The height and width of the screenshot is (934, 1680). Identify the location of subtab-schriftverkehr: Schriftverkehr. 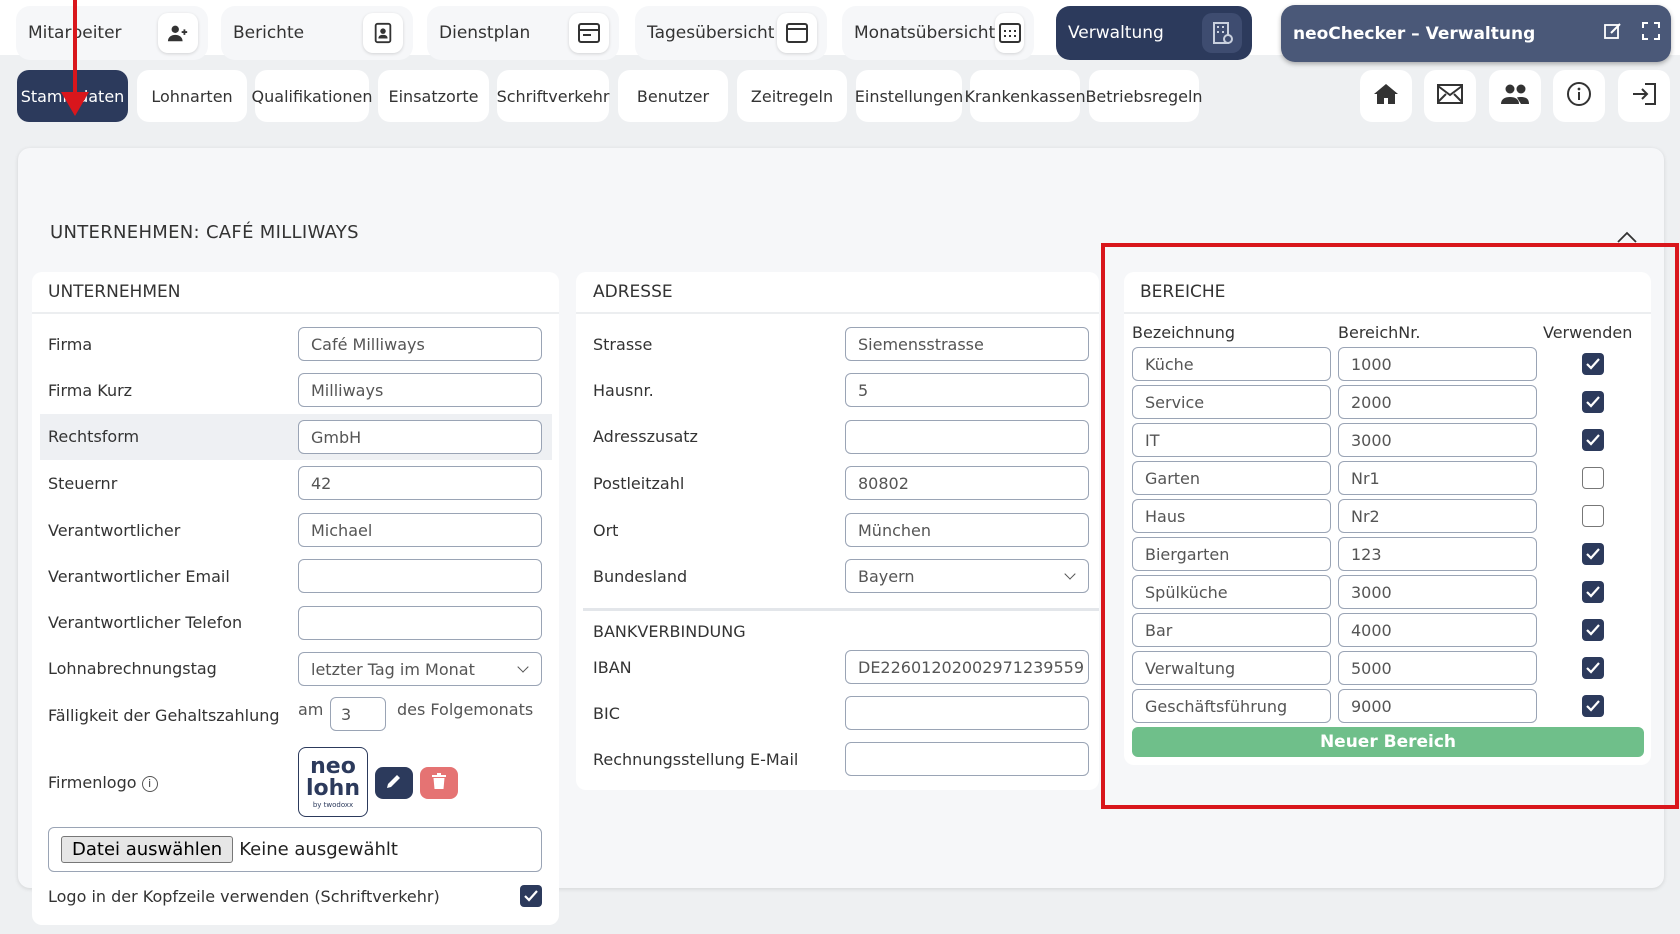
(553, 96).